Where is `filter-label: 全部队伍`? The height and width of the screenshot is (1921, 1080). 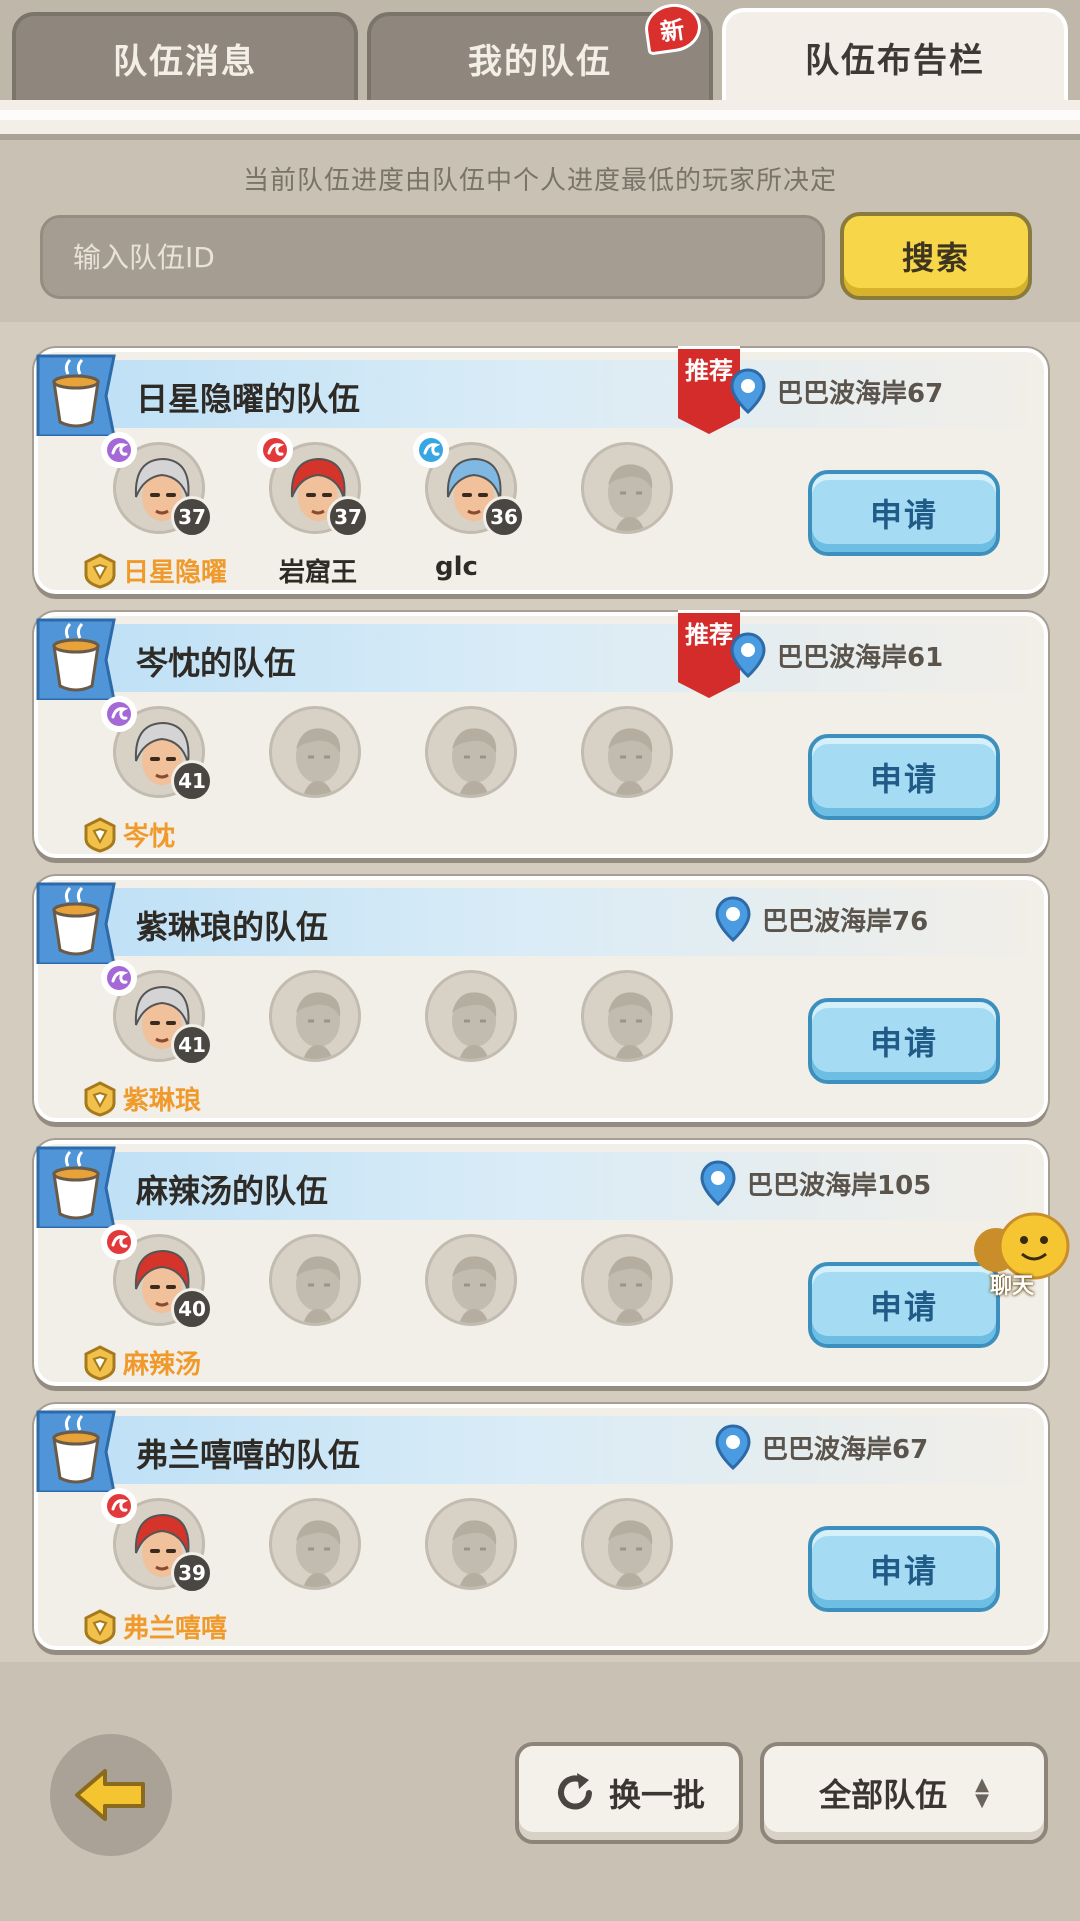 filter-label: 全部队伍 is located at coordinates (883, 1795).